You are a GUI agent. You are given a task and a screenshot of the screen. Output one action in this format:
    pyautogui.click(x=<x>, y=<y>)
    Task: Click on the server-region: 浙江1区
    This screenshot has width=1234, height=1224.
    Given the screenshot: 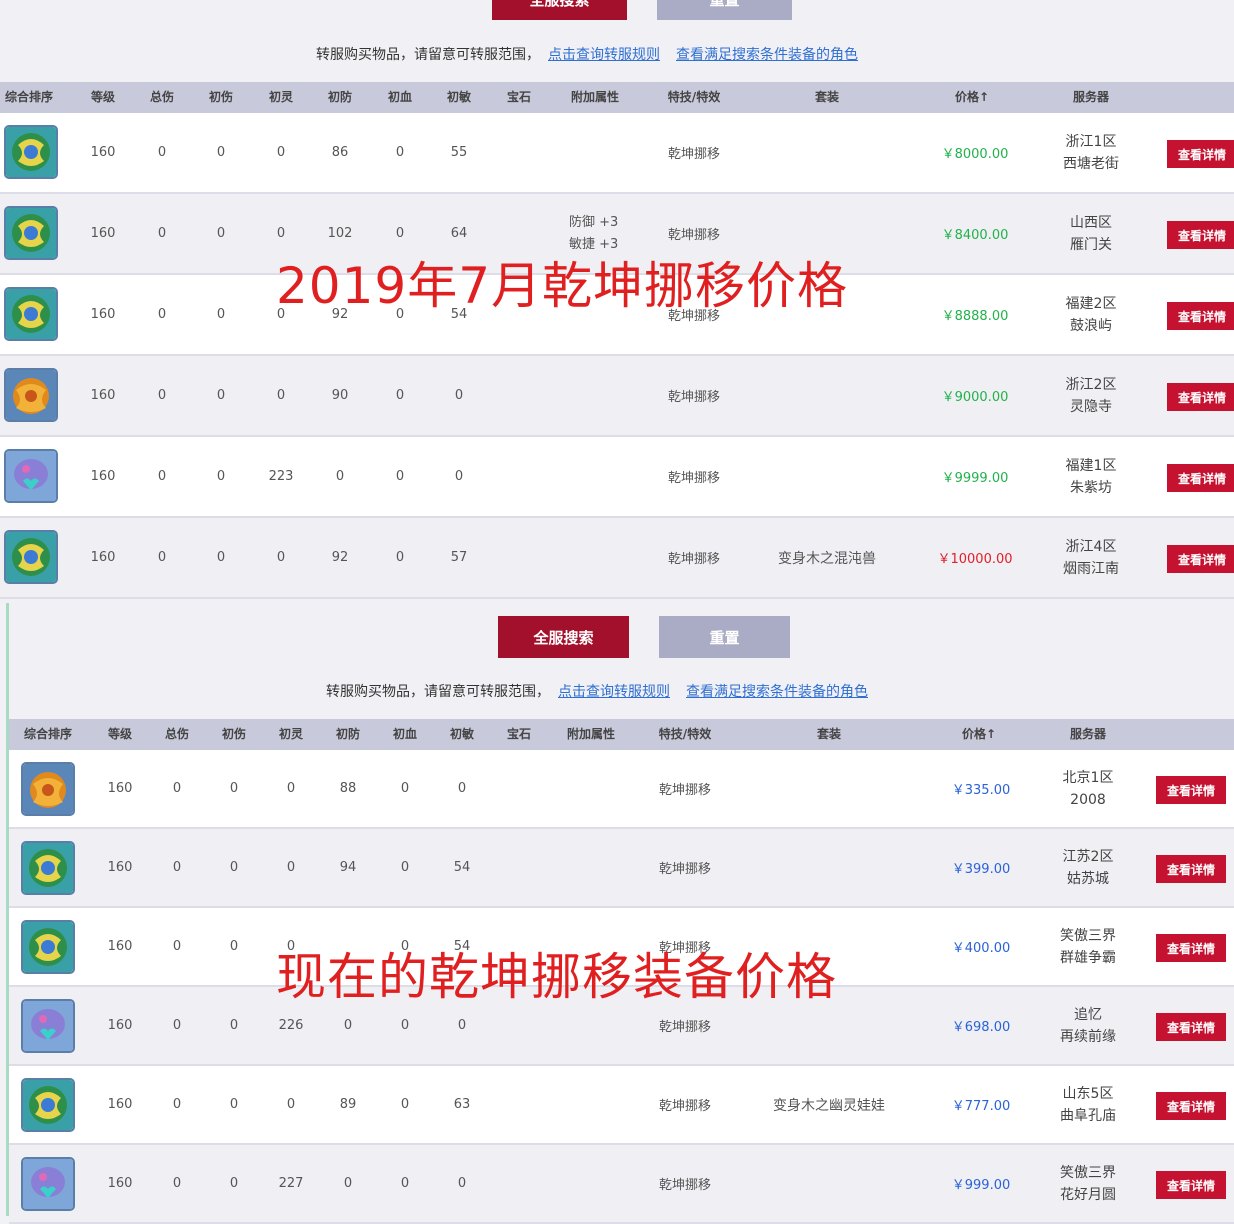 What is the action you would take?
    pyautogui.click(x=1091, y=141)
    